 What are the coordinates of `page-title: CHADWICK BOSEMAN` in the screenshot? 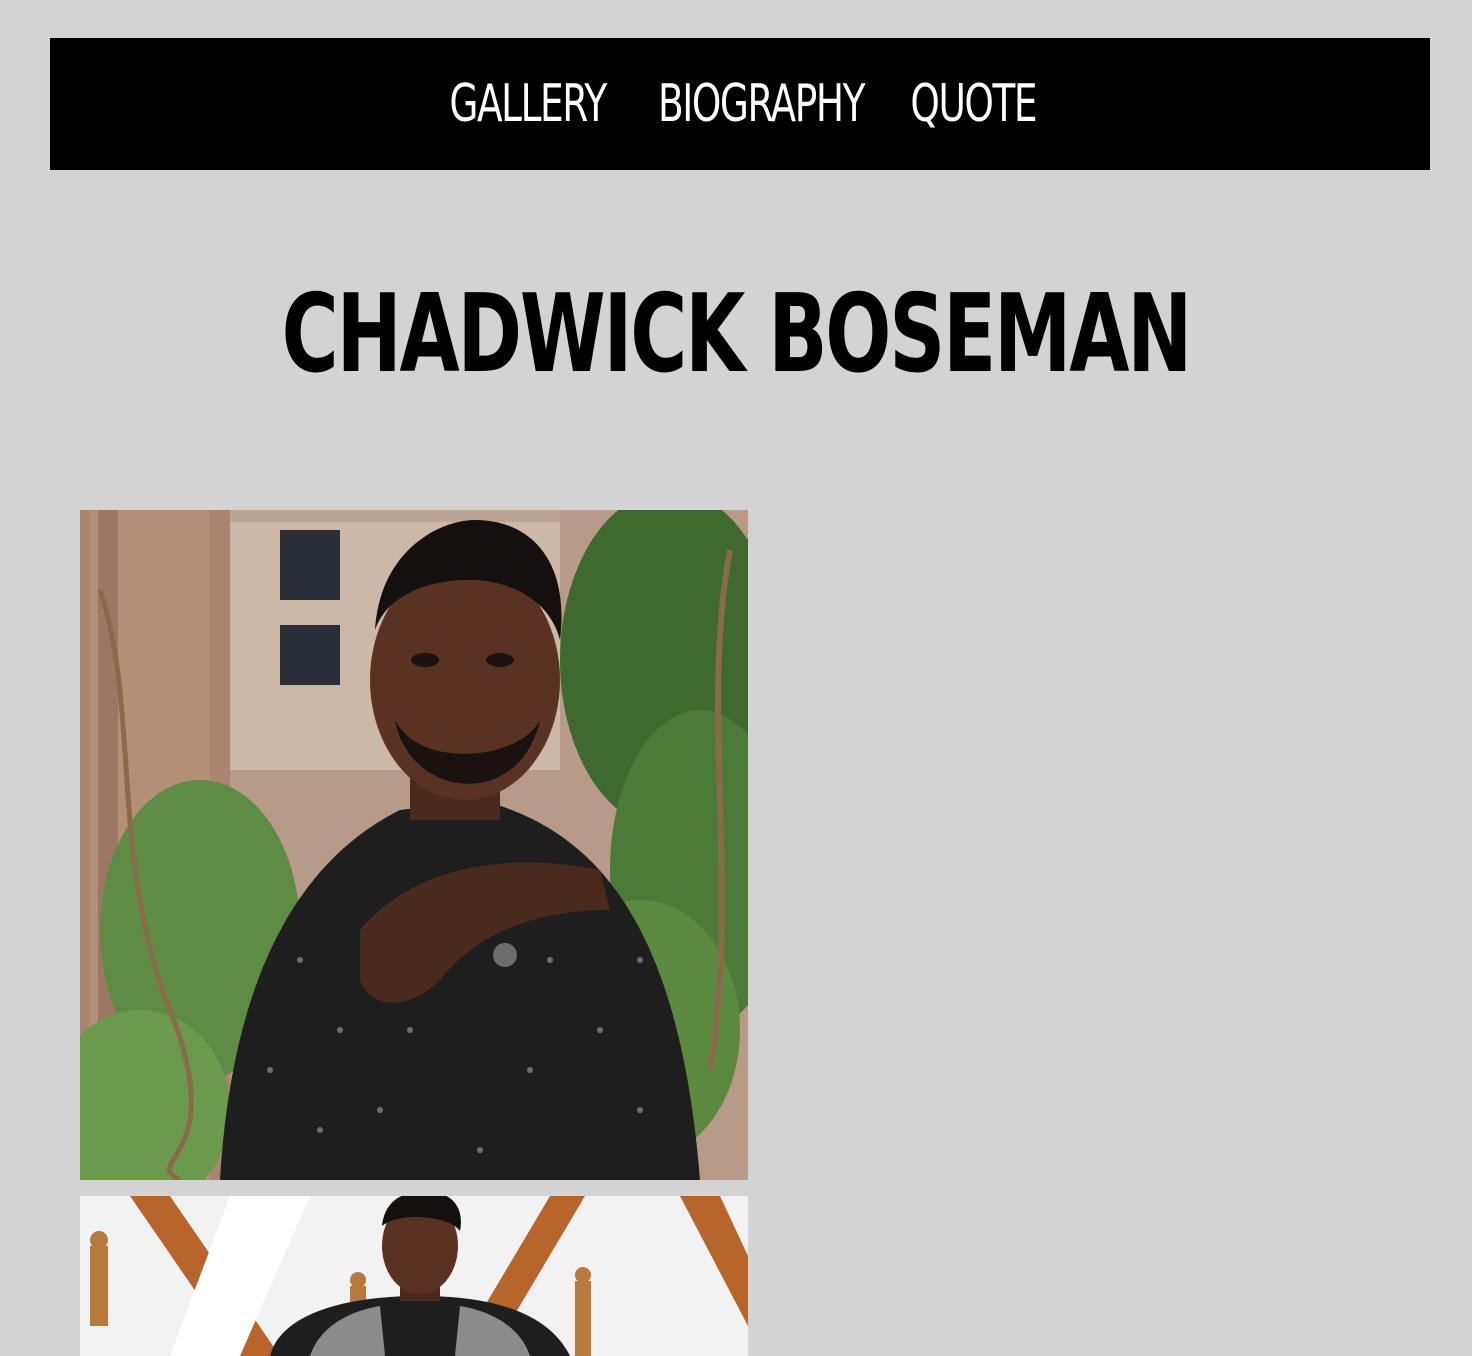 It's located at (736, 335).